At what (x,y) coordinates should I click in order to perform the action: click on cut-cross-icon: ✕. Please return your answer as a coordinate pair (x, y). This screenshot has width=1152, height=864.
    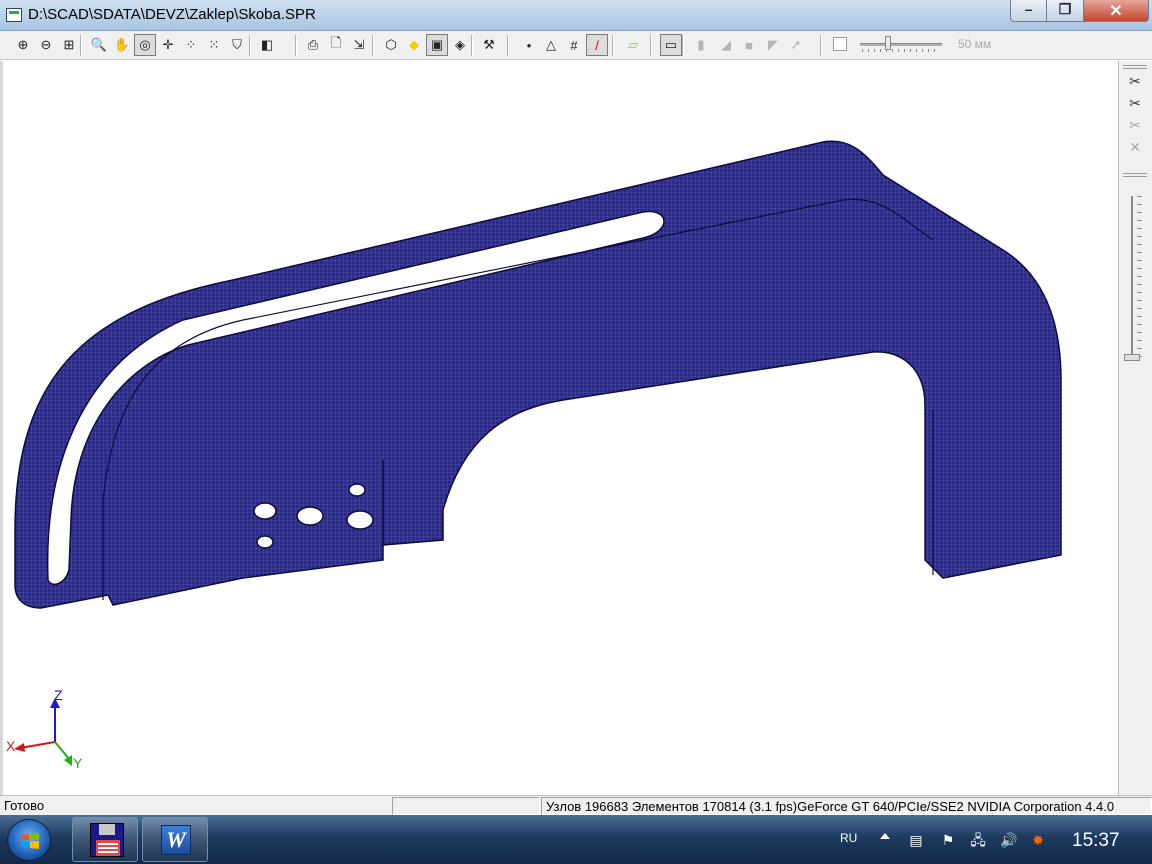
    Looking at the image, I should click on (1135, 149).